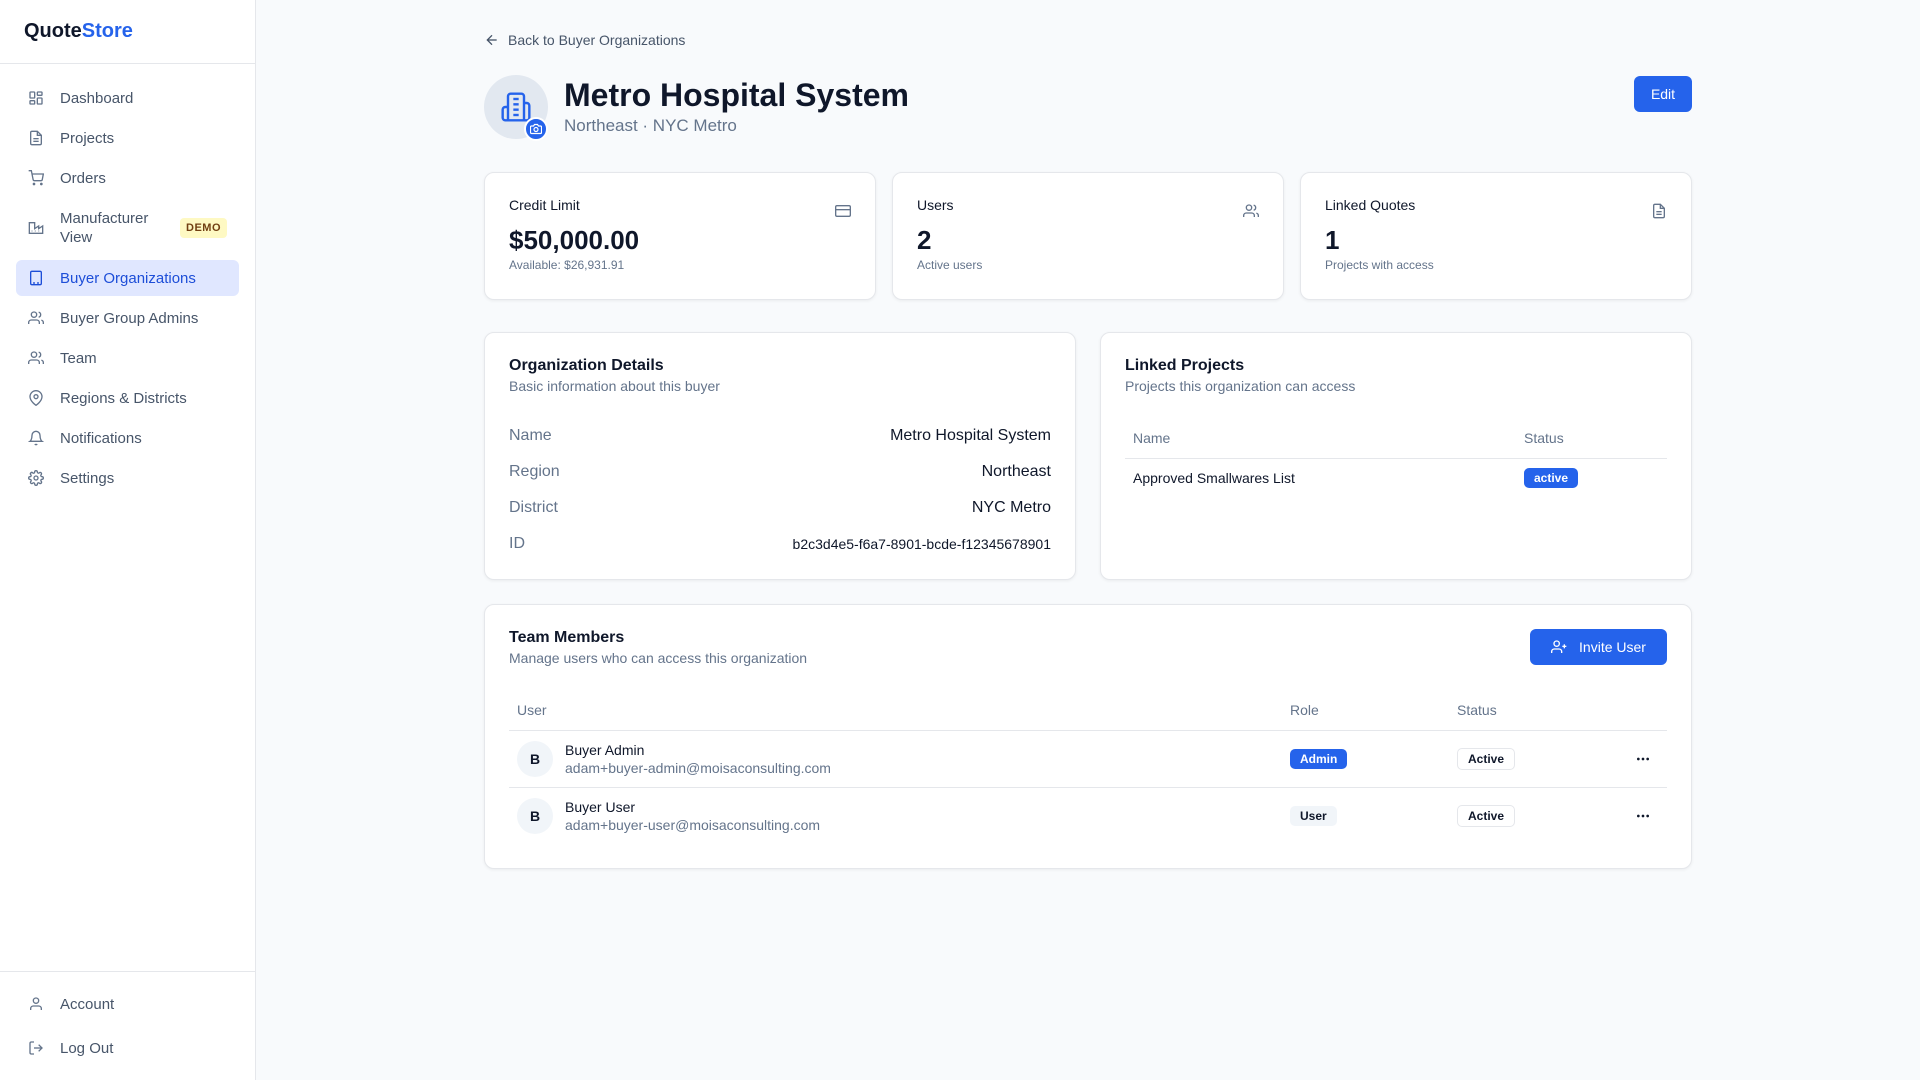 This screenshot has width=1920, height=1080. I want to click on sidebar-item-dashboard: Dashboard, so click(127, 98).